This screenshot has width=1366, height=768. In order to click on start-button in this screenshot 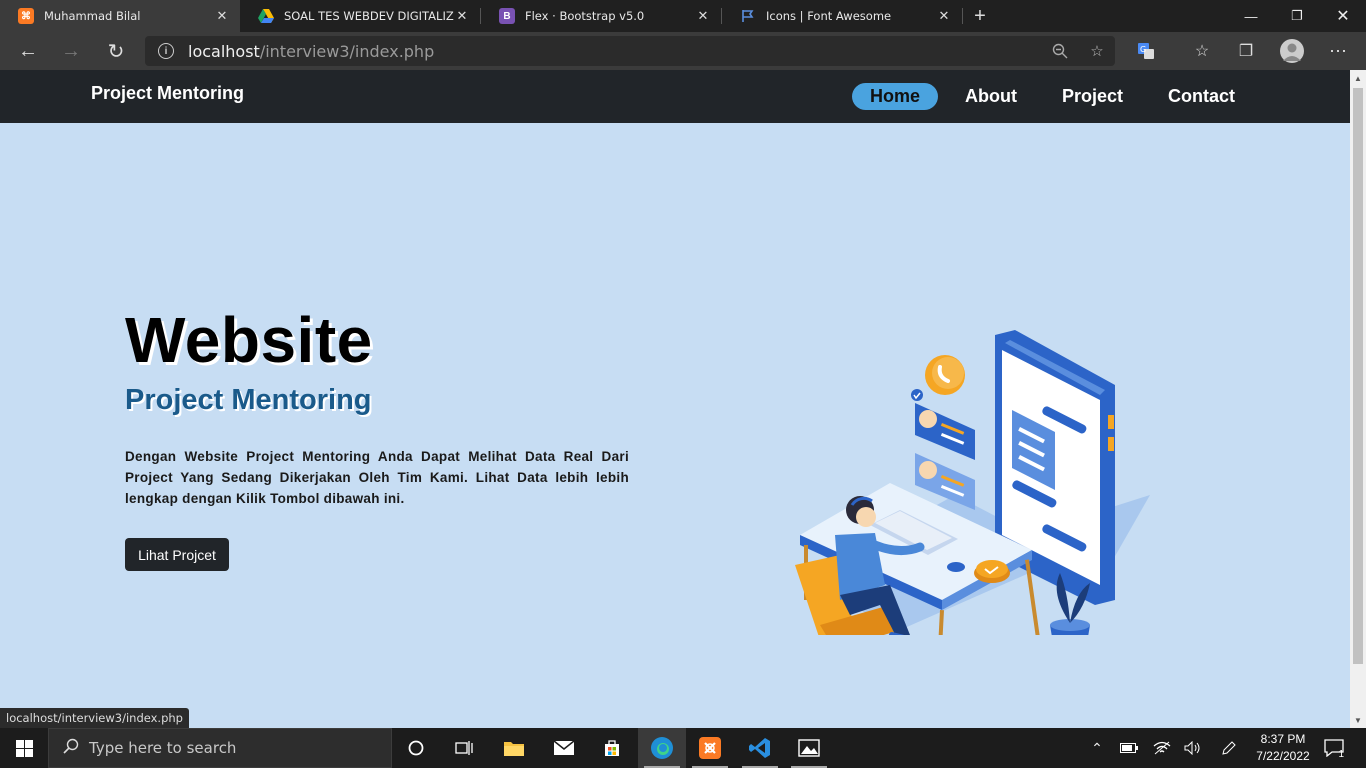, I will do `click(24, 748)`.